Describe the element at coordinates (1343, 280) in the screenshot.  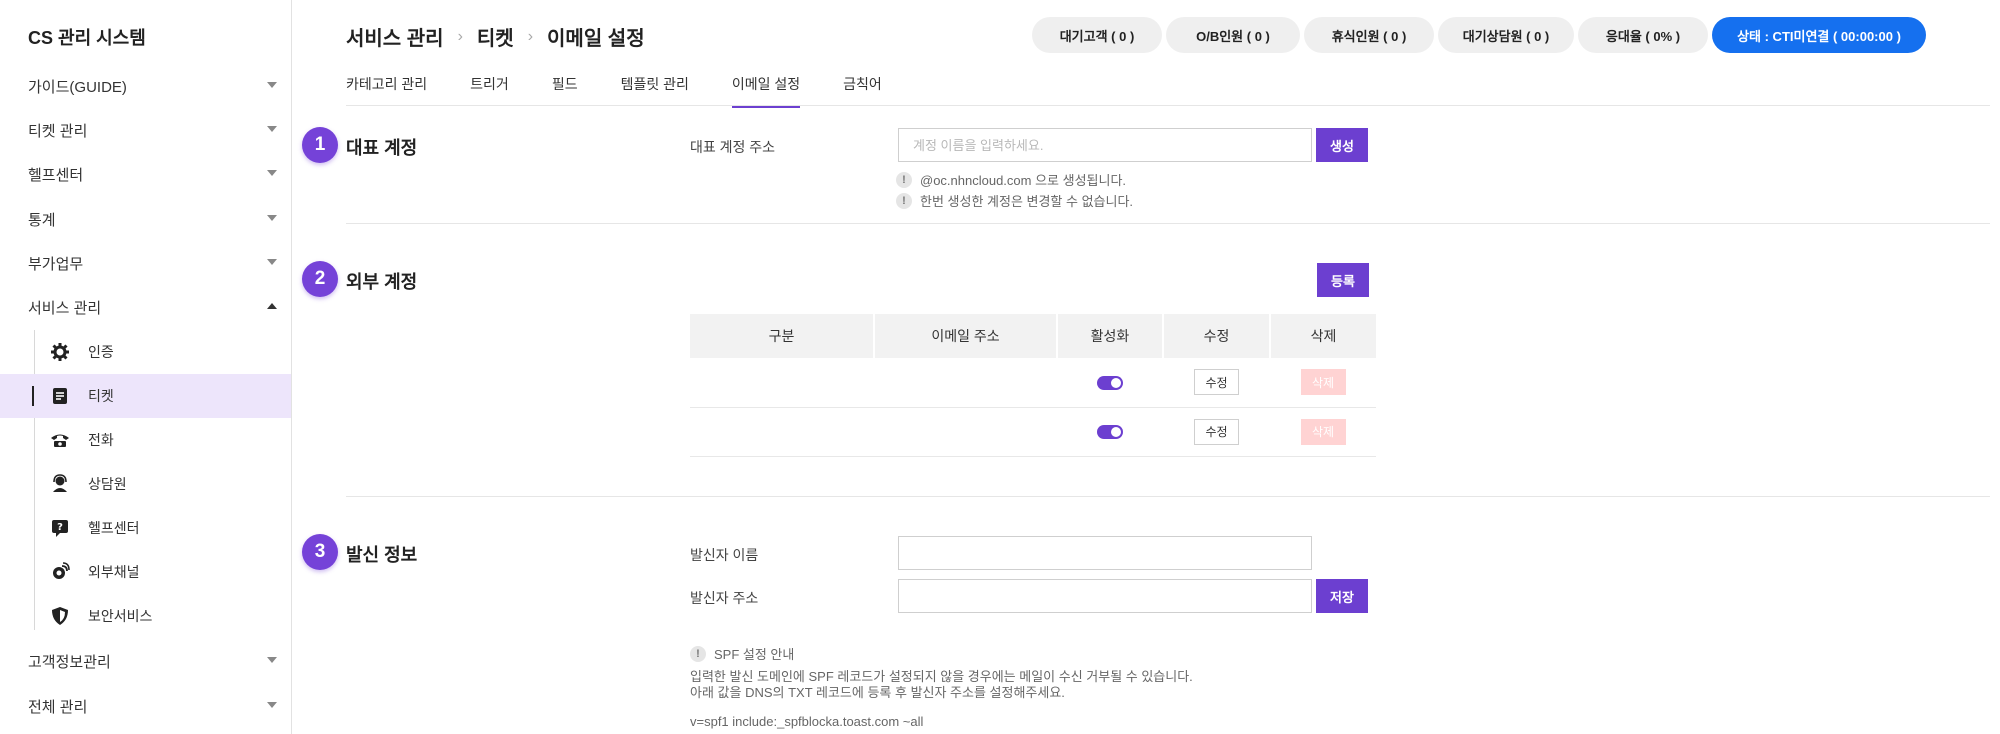
I see `register-button: 등록` at that location.